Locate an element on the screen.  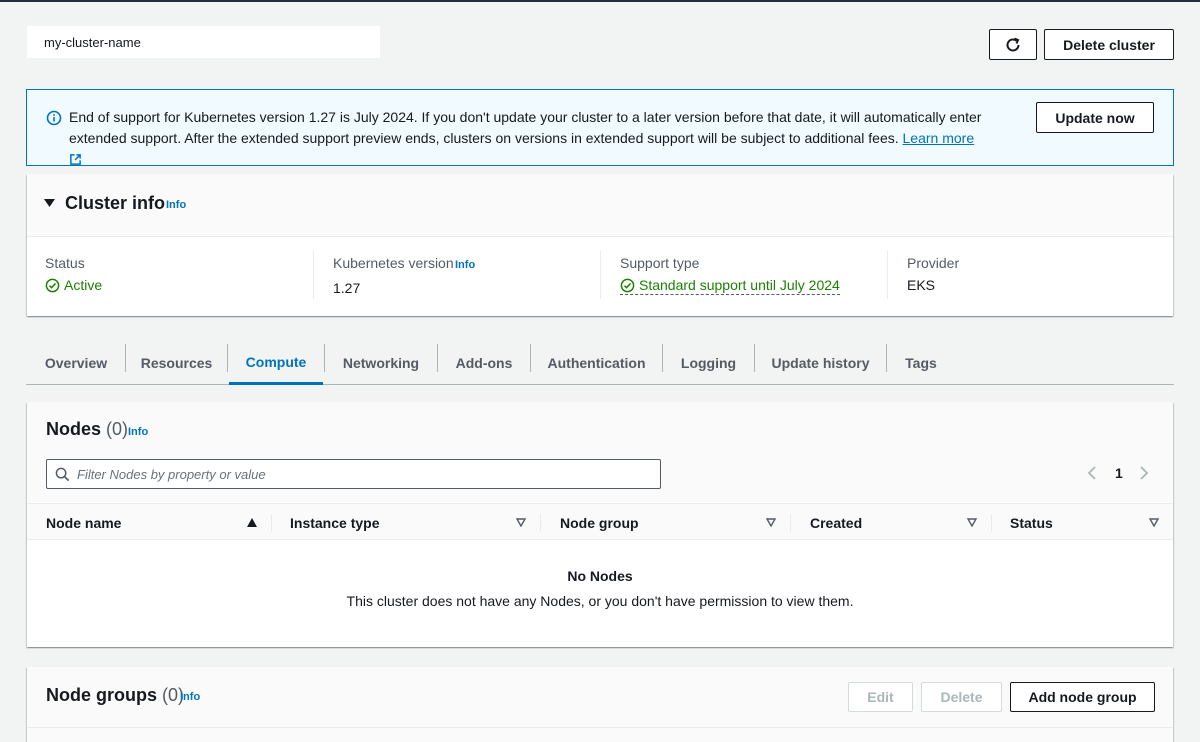
status-value: Active is located at coordinates (73, 285).